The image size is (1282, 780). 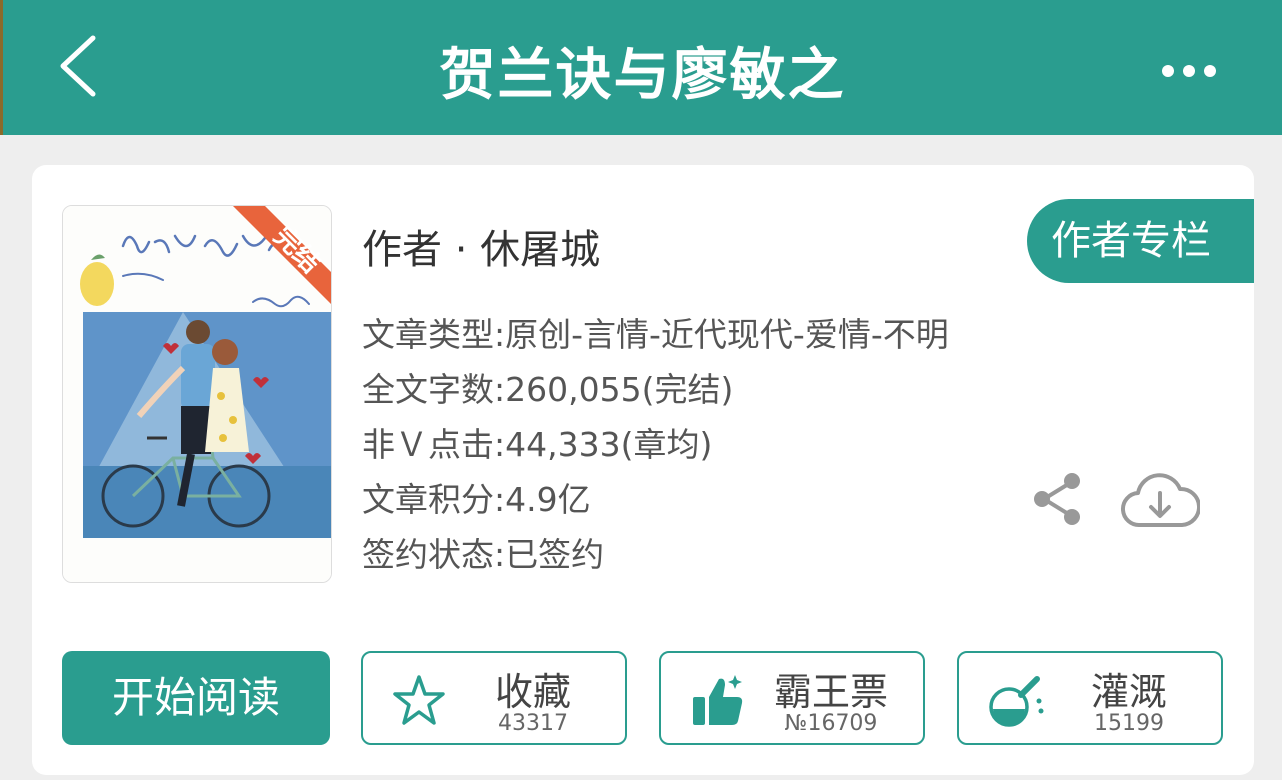 I want to click on flask-icon, so click(x=1016, y=701).